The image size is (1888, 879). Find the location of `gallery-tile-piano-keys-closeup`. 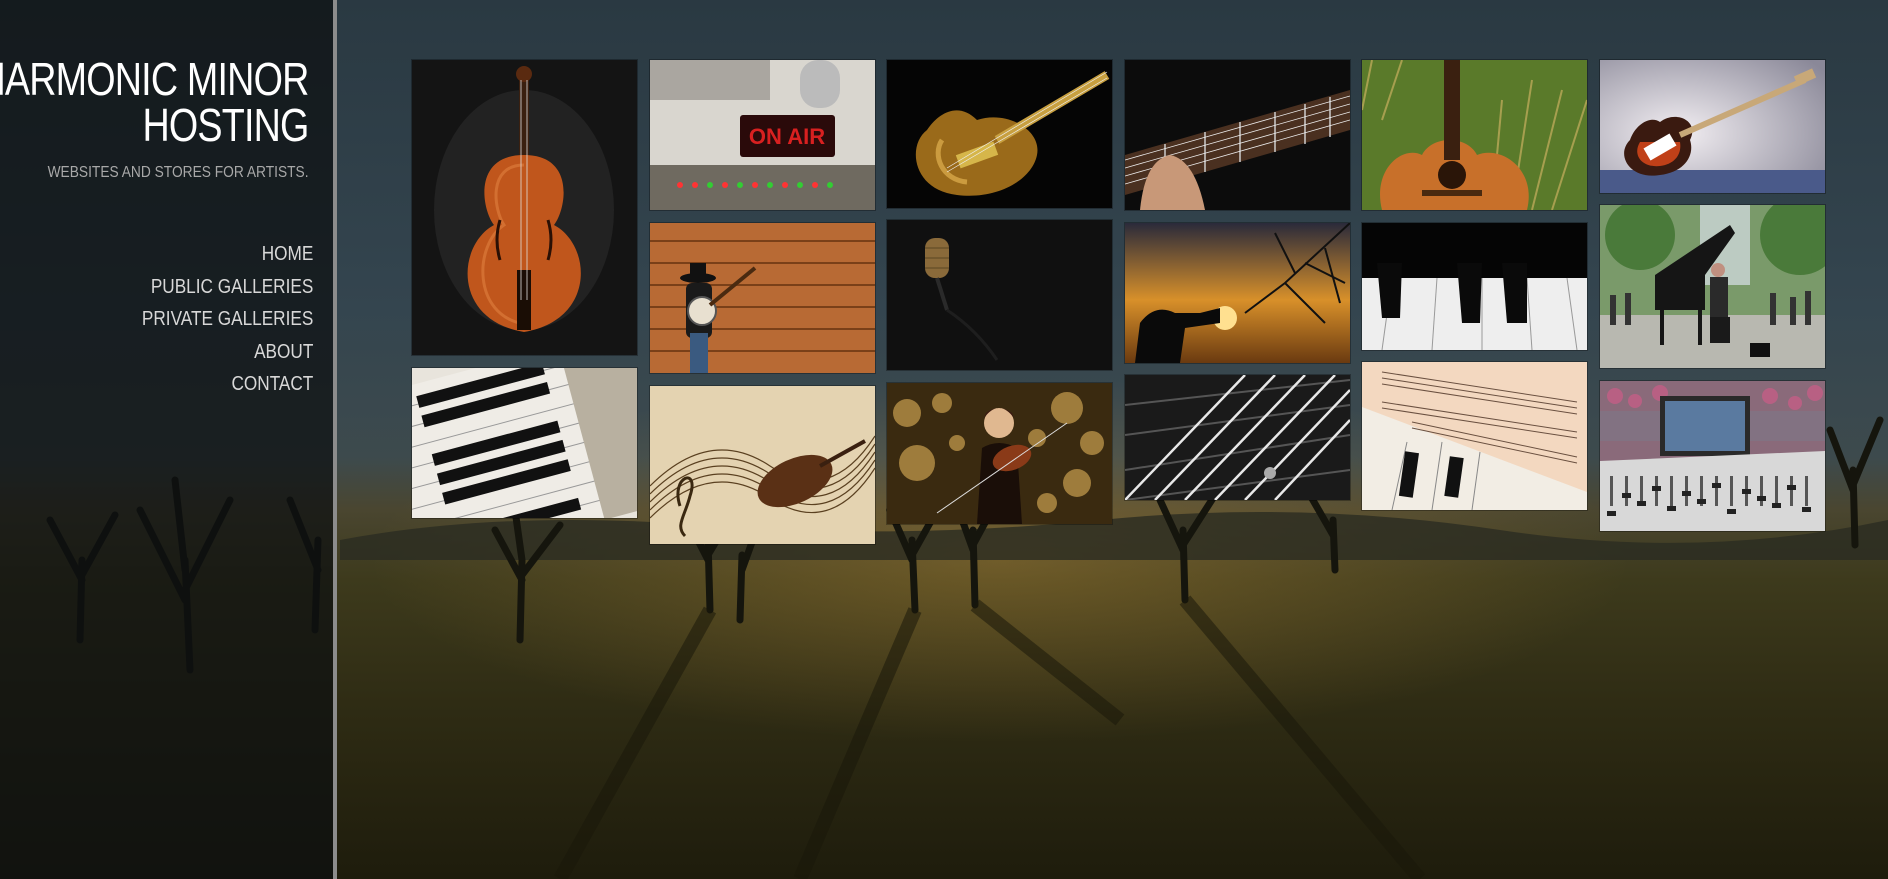

gallery-tile-piano-keys-closeup is located at coordinates (1474, 286).